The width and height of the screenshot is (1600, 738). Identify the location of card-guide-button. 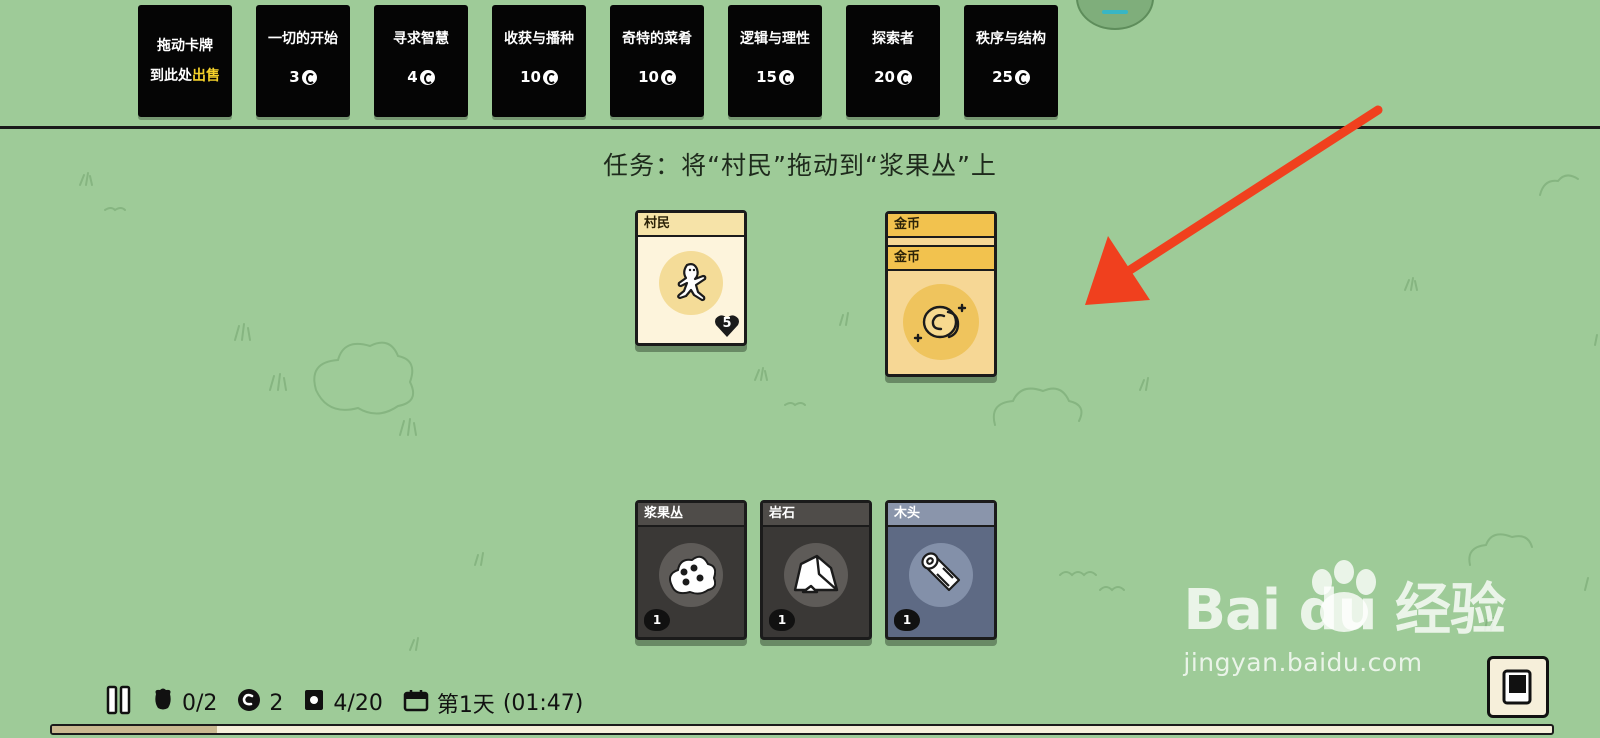
(1518, 687).